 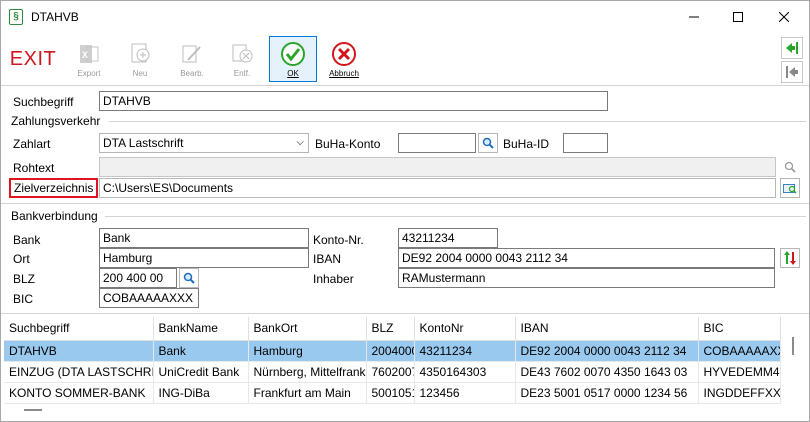 I want to click on konto-nr-field: 43211234, so click(x=448, y=238).